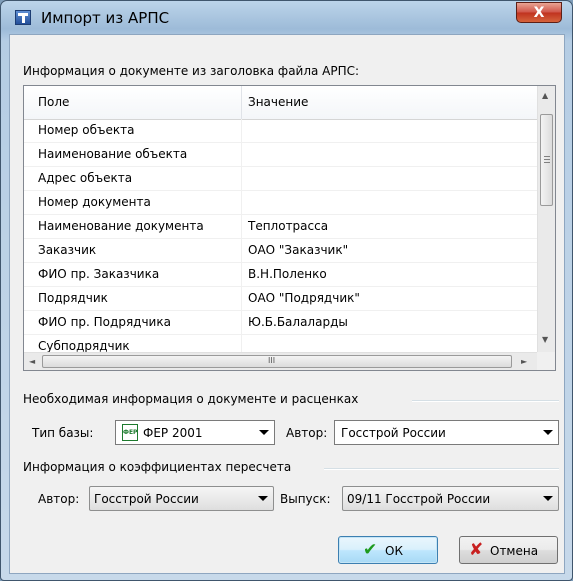 This screenshot has width=573, height=581. I want to click on app-icon, so click(23, 17).